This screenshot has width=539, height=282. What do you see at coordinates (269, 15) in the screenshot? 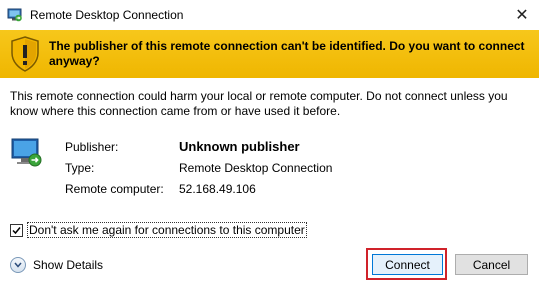
I see `title-bar: Remote Desktop Connection ✕` at bounding box center [269, 15].